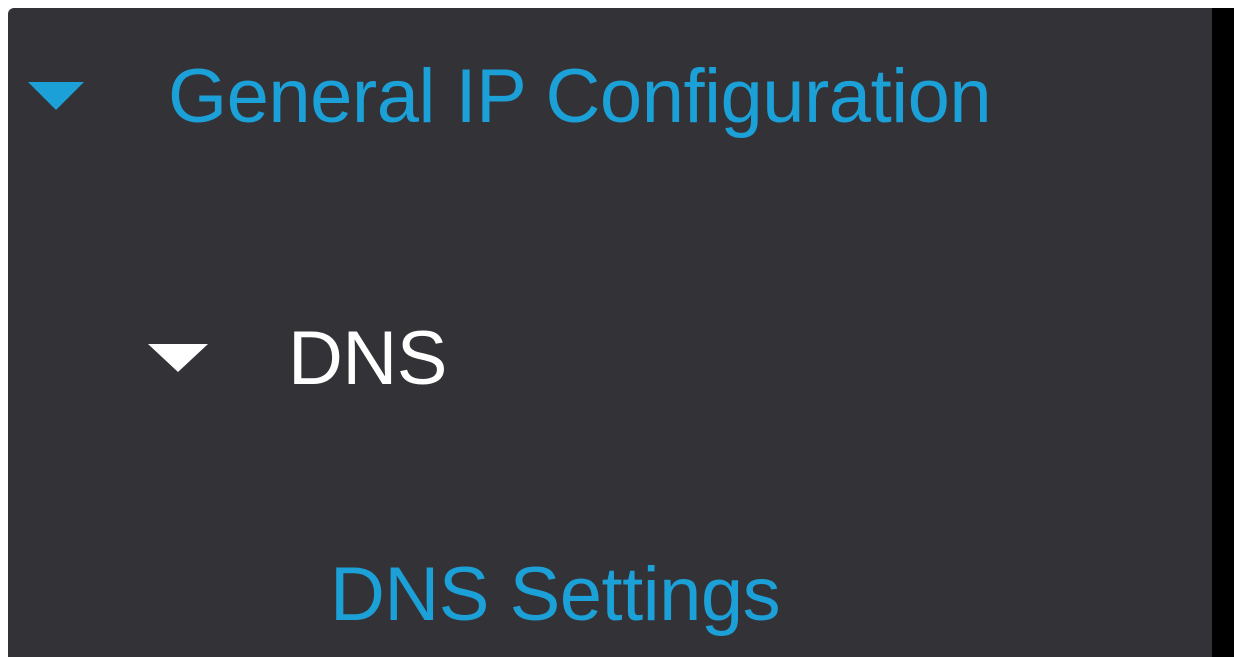 This screenshot has height=657, width=1234. I want to click on nav-item-general-ip-configuration: General IP Configuration, so click(510, 96).